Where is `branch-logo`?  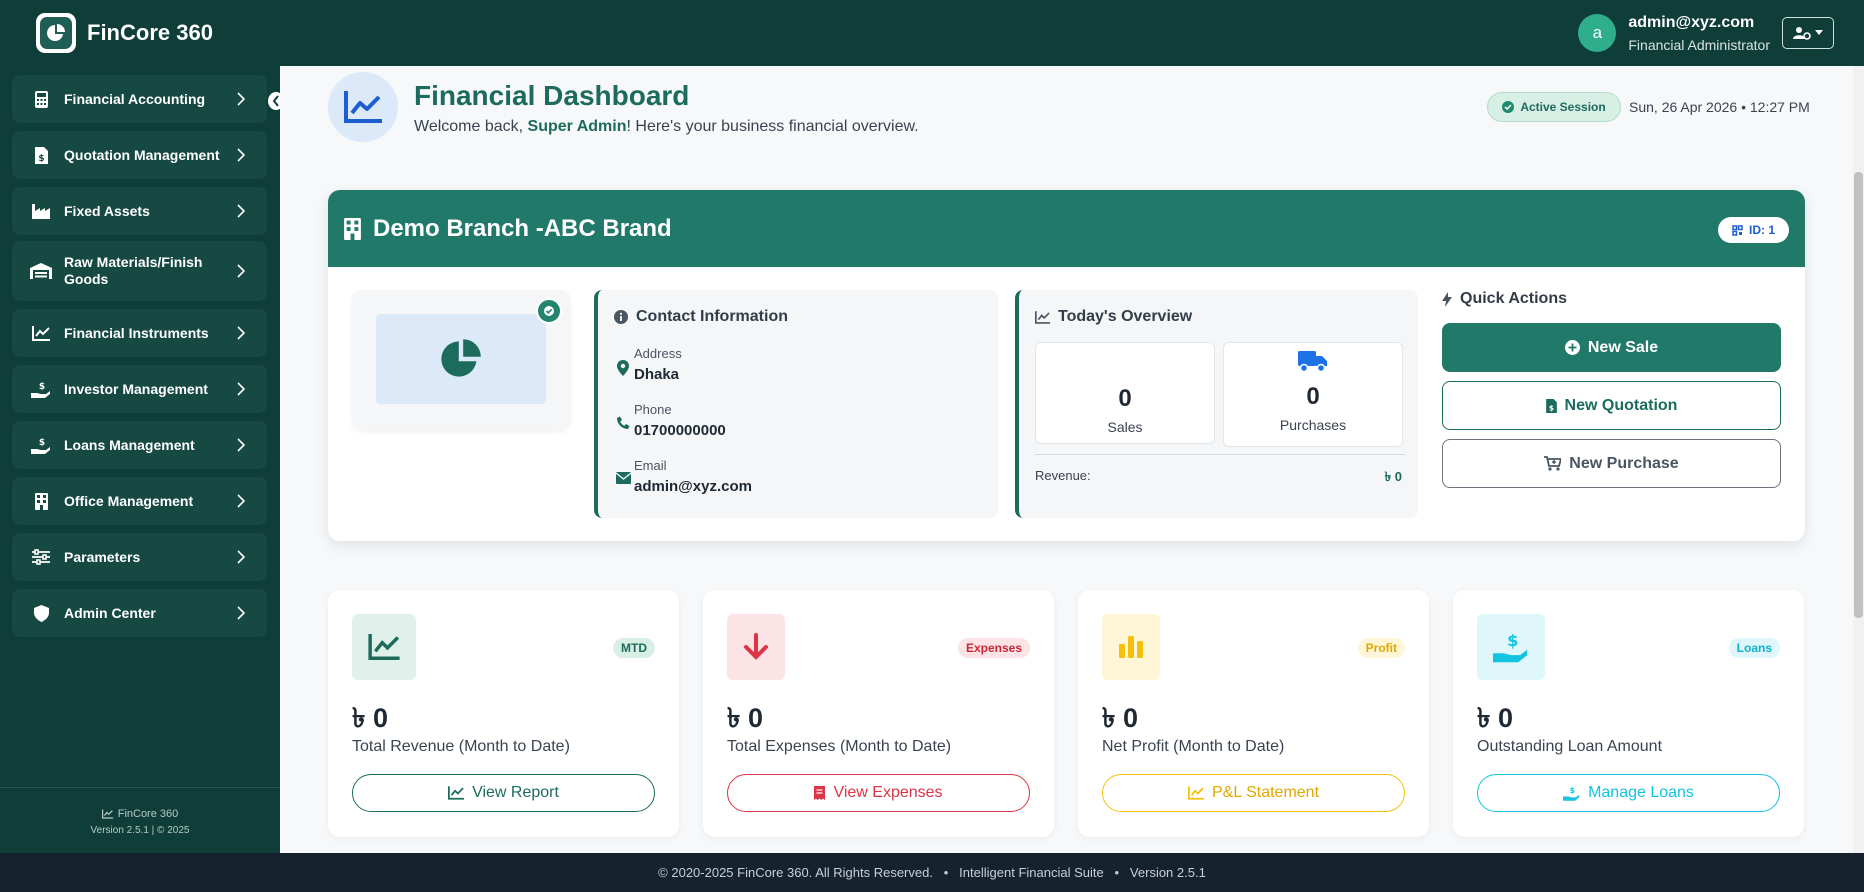
branch-logo is located at coordinates (461, 359).